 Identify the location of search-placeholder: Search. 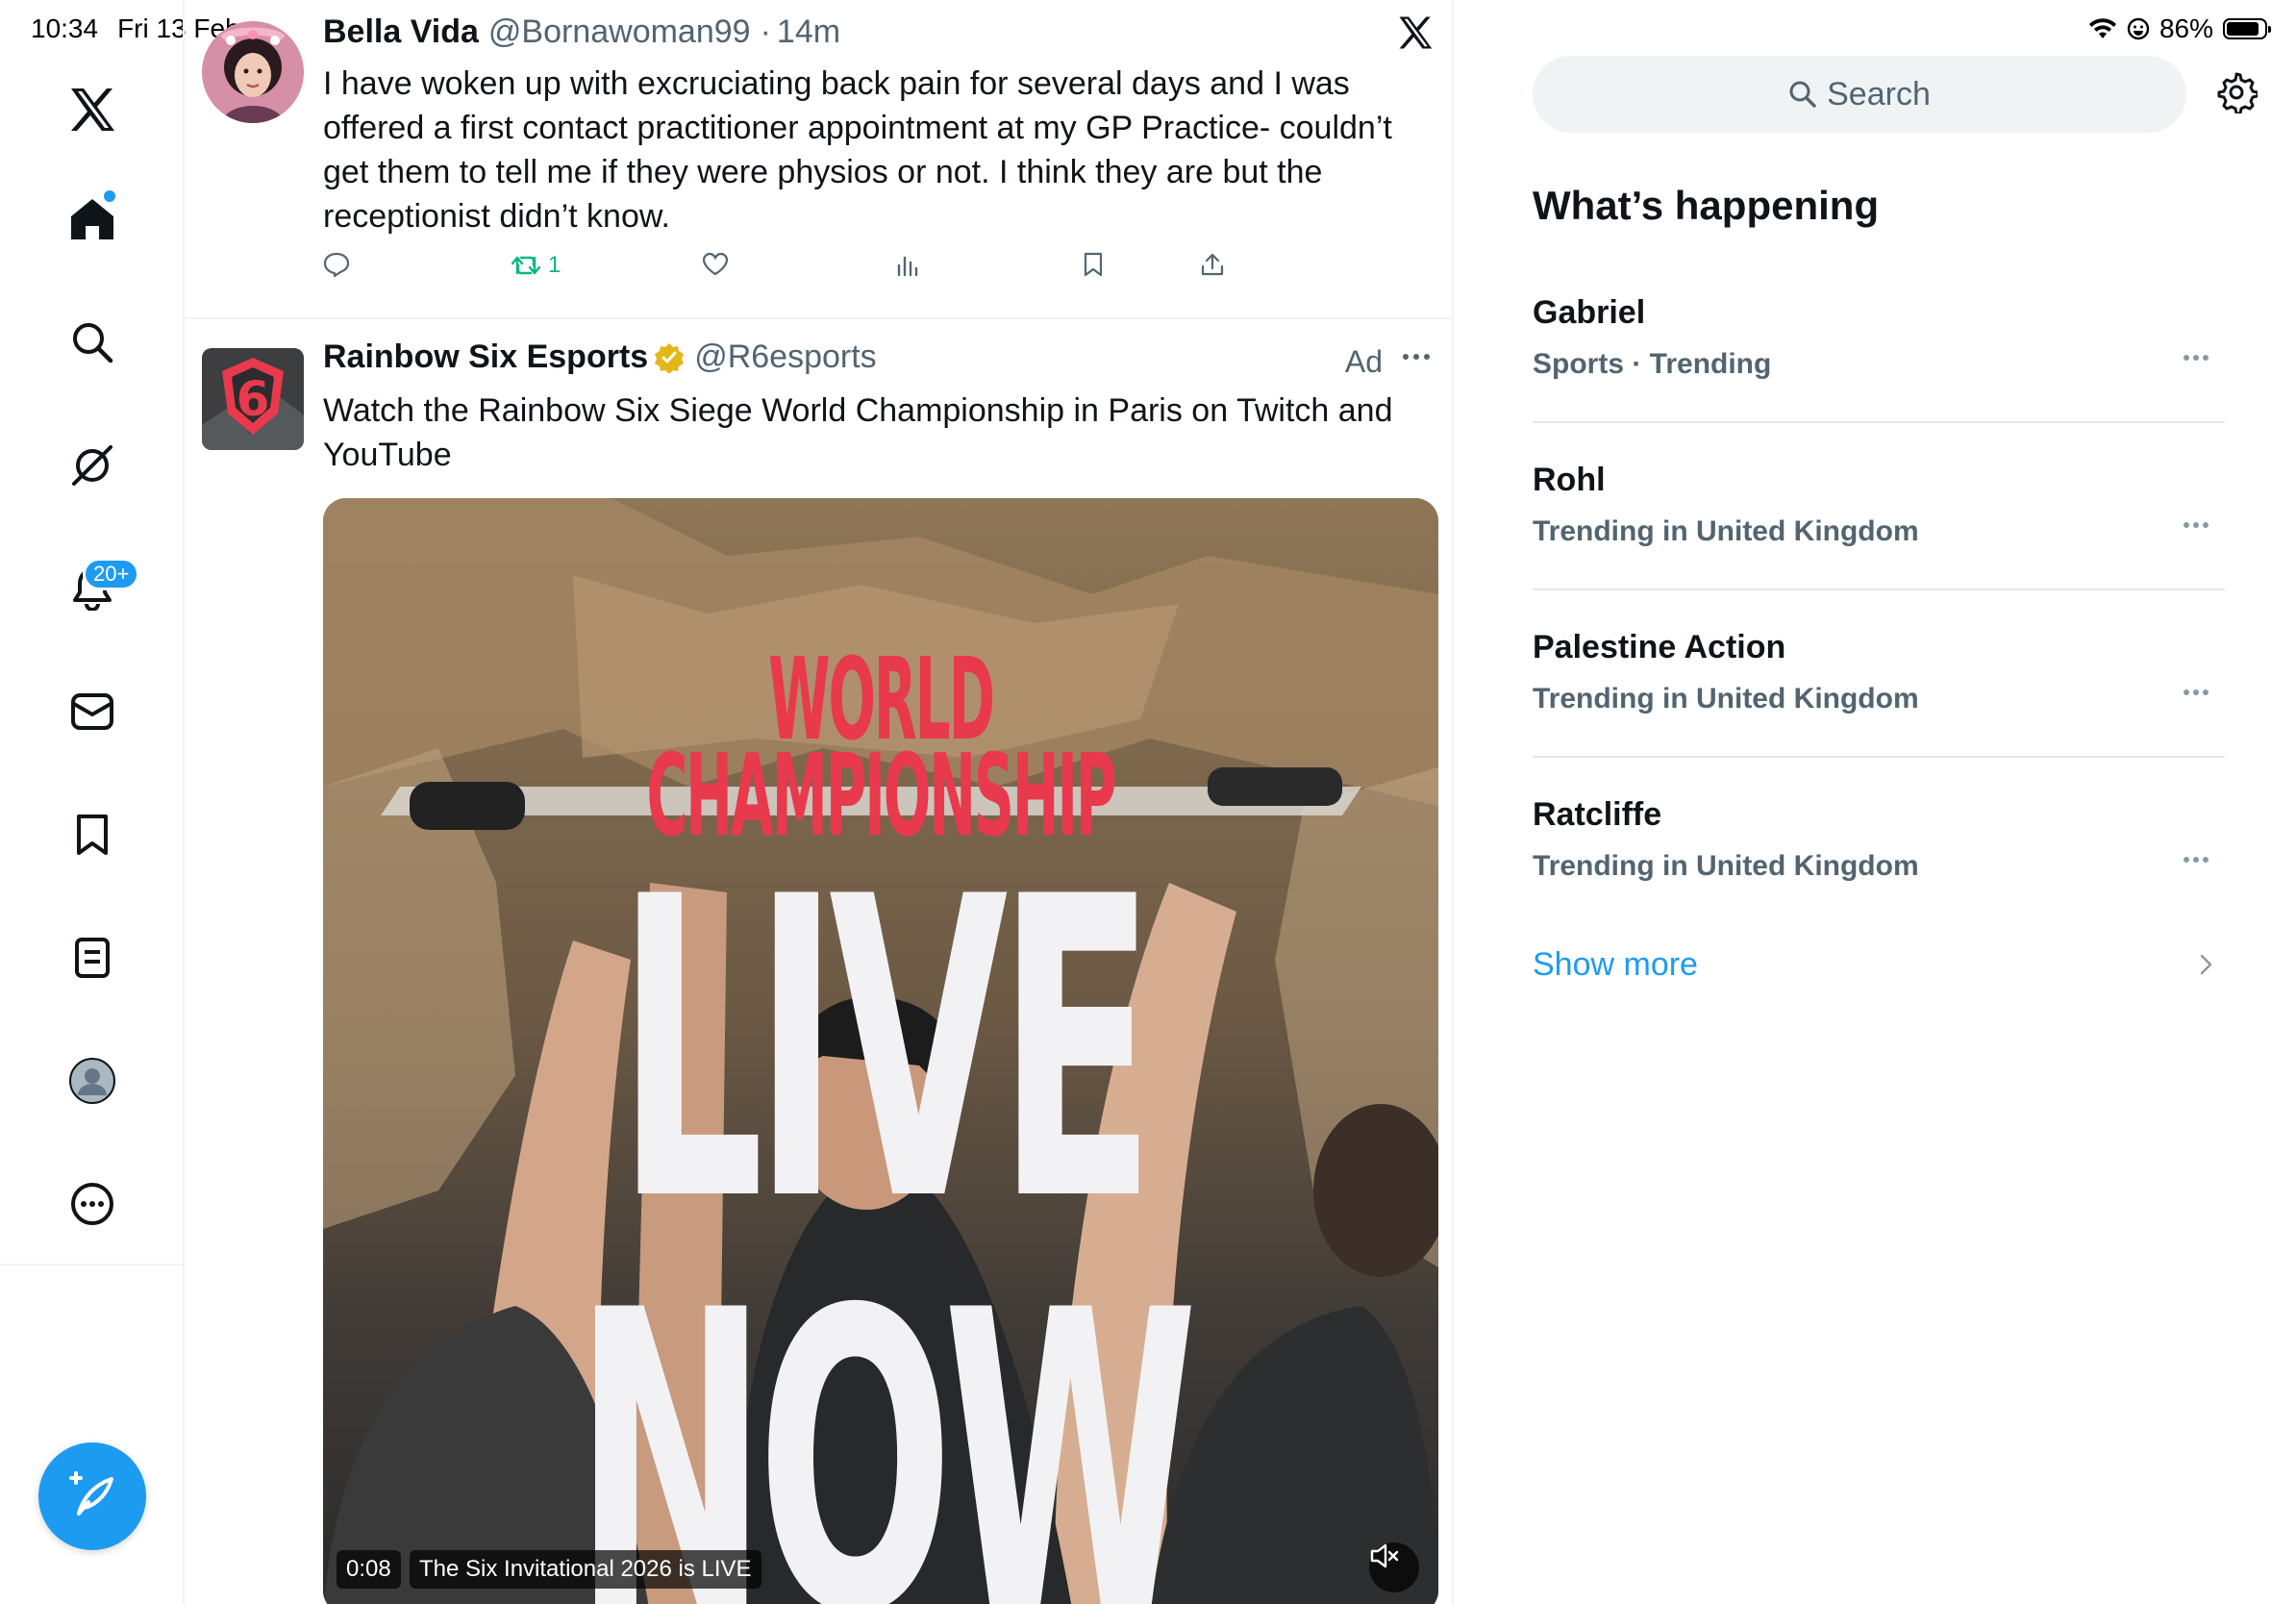
(1879, 94).